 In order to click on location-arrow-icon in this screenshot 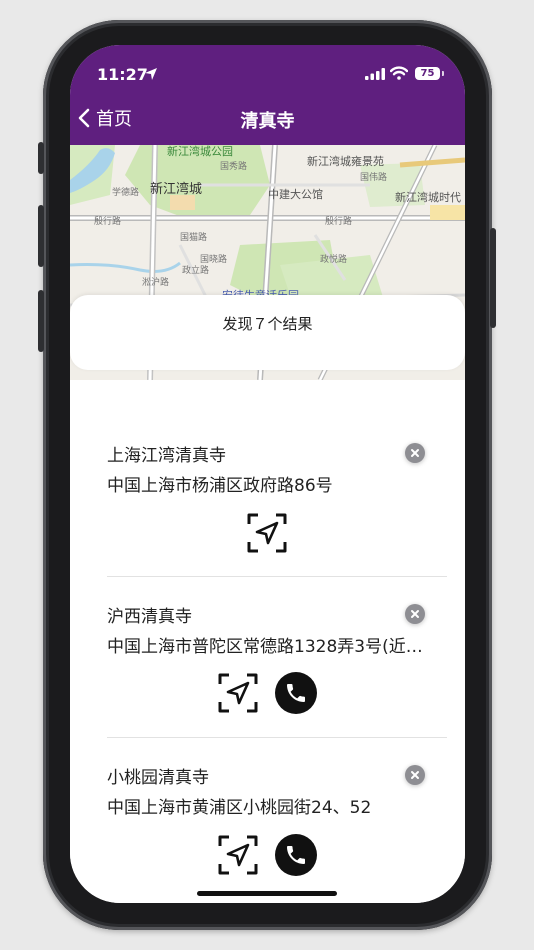, I will do `click(151, 74)`.